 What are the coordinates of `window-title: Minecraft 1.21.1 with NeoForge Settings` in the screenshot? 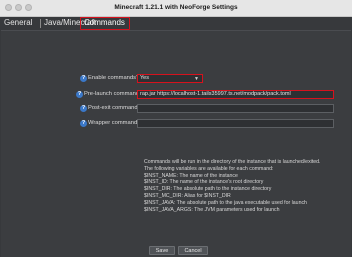 It's located at (176, 7).